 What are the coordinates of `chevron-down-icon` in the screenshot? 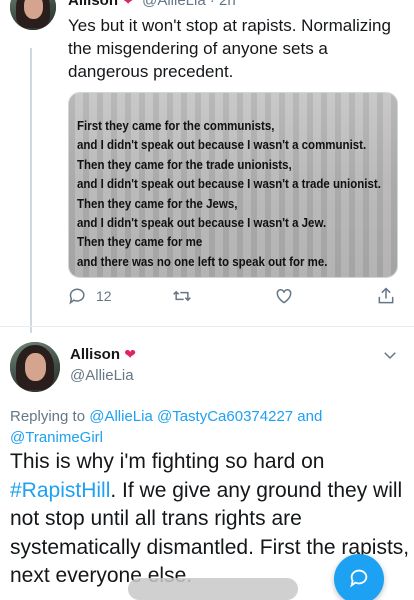 It's located at (390, 355).